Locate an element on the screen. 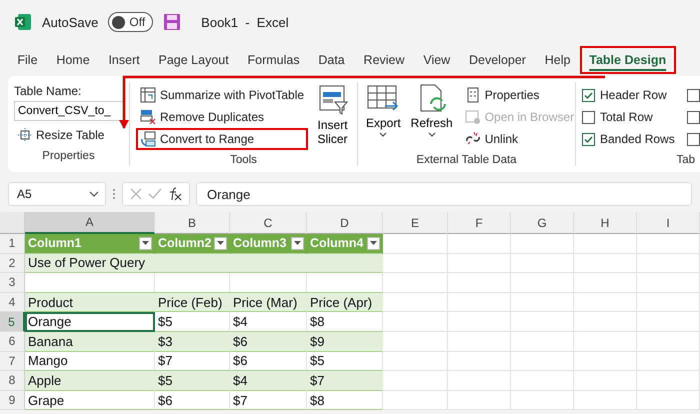 Image resolution: width=700 pixels, height=414 pixels. column-header: I is located at coordinates (668, 223).